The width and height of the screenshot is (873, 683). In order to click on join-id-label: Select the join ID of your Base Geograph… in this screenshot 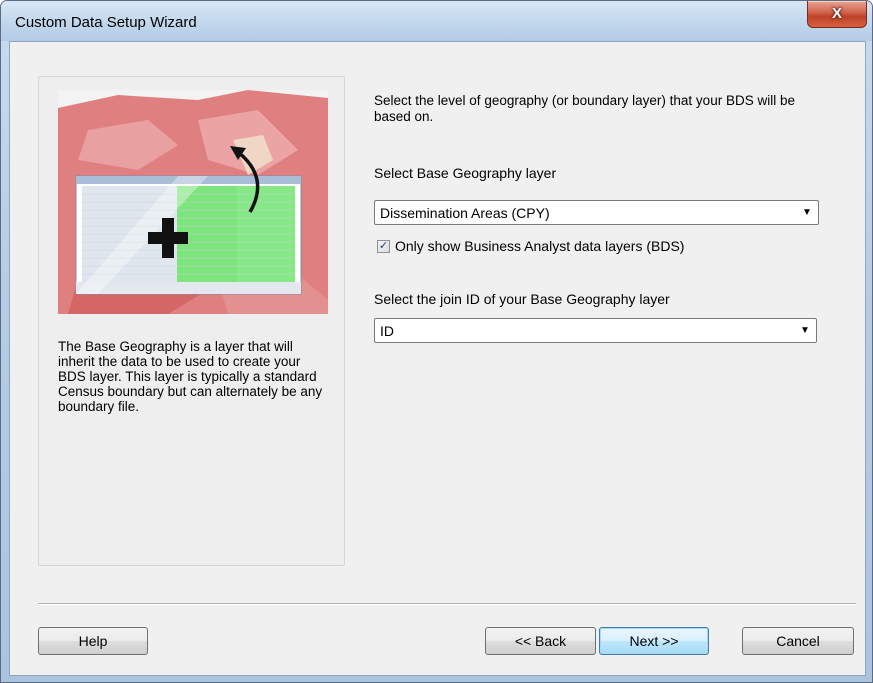, I will do `click(522, 299)`.